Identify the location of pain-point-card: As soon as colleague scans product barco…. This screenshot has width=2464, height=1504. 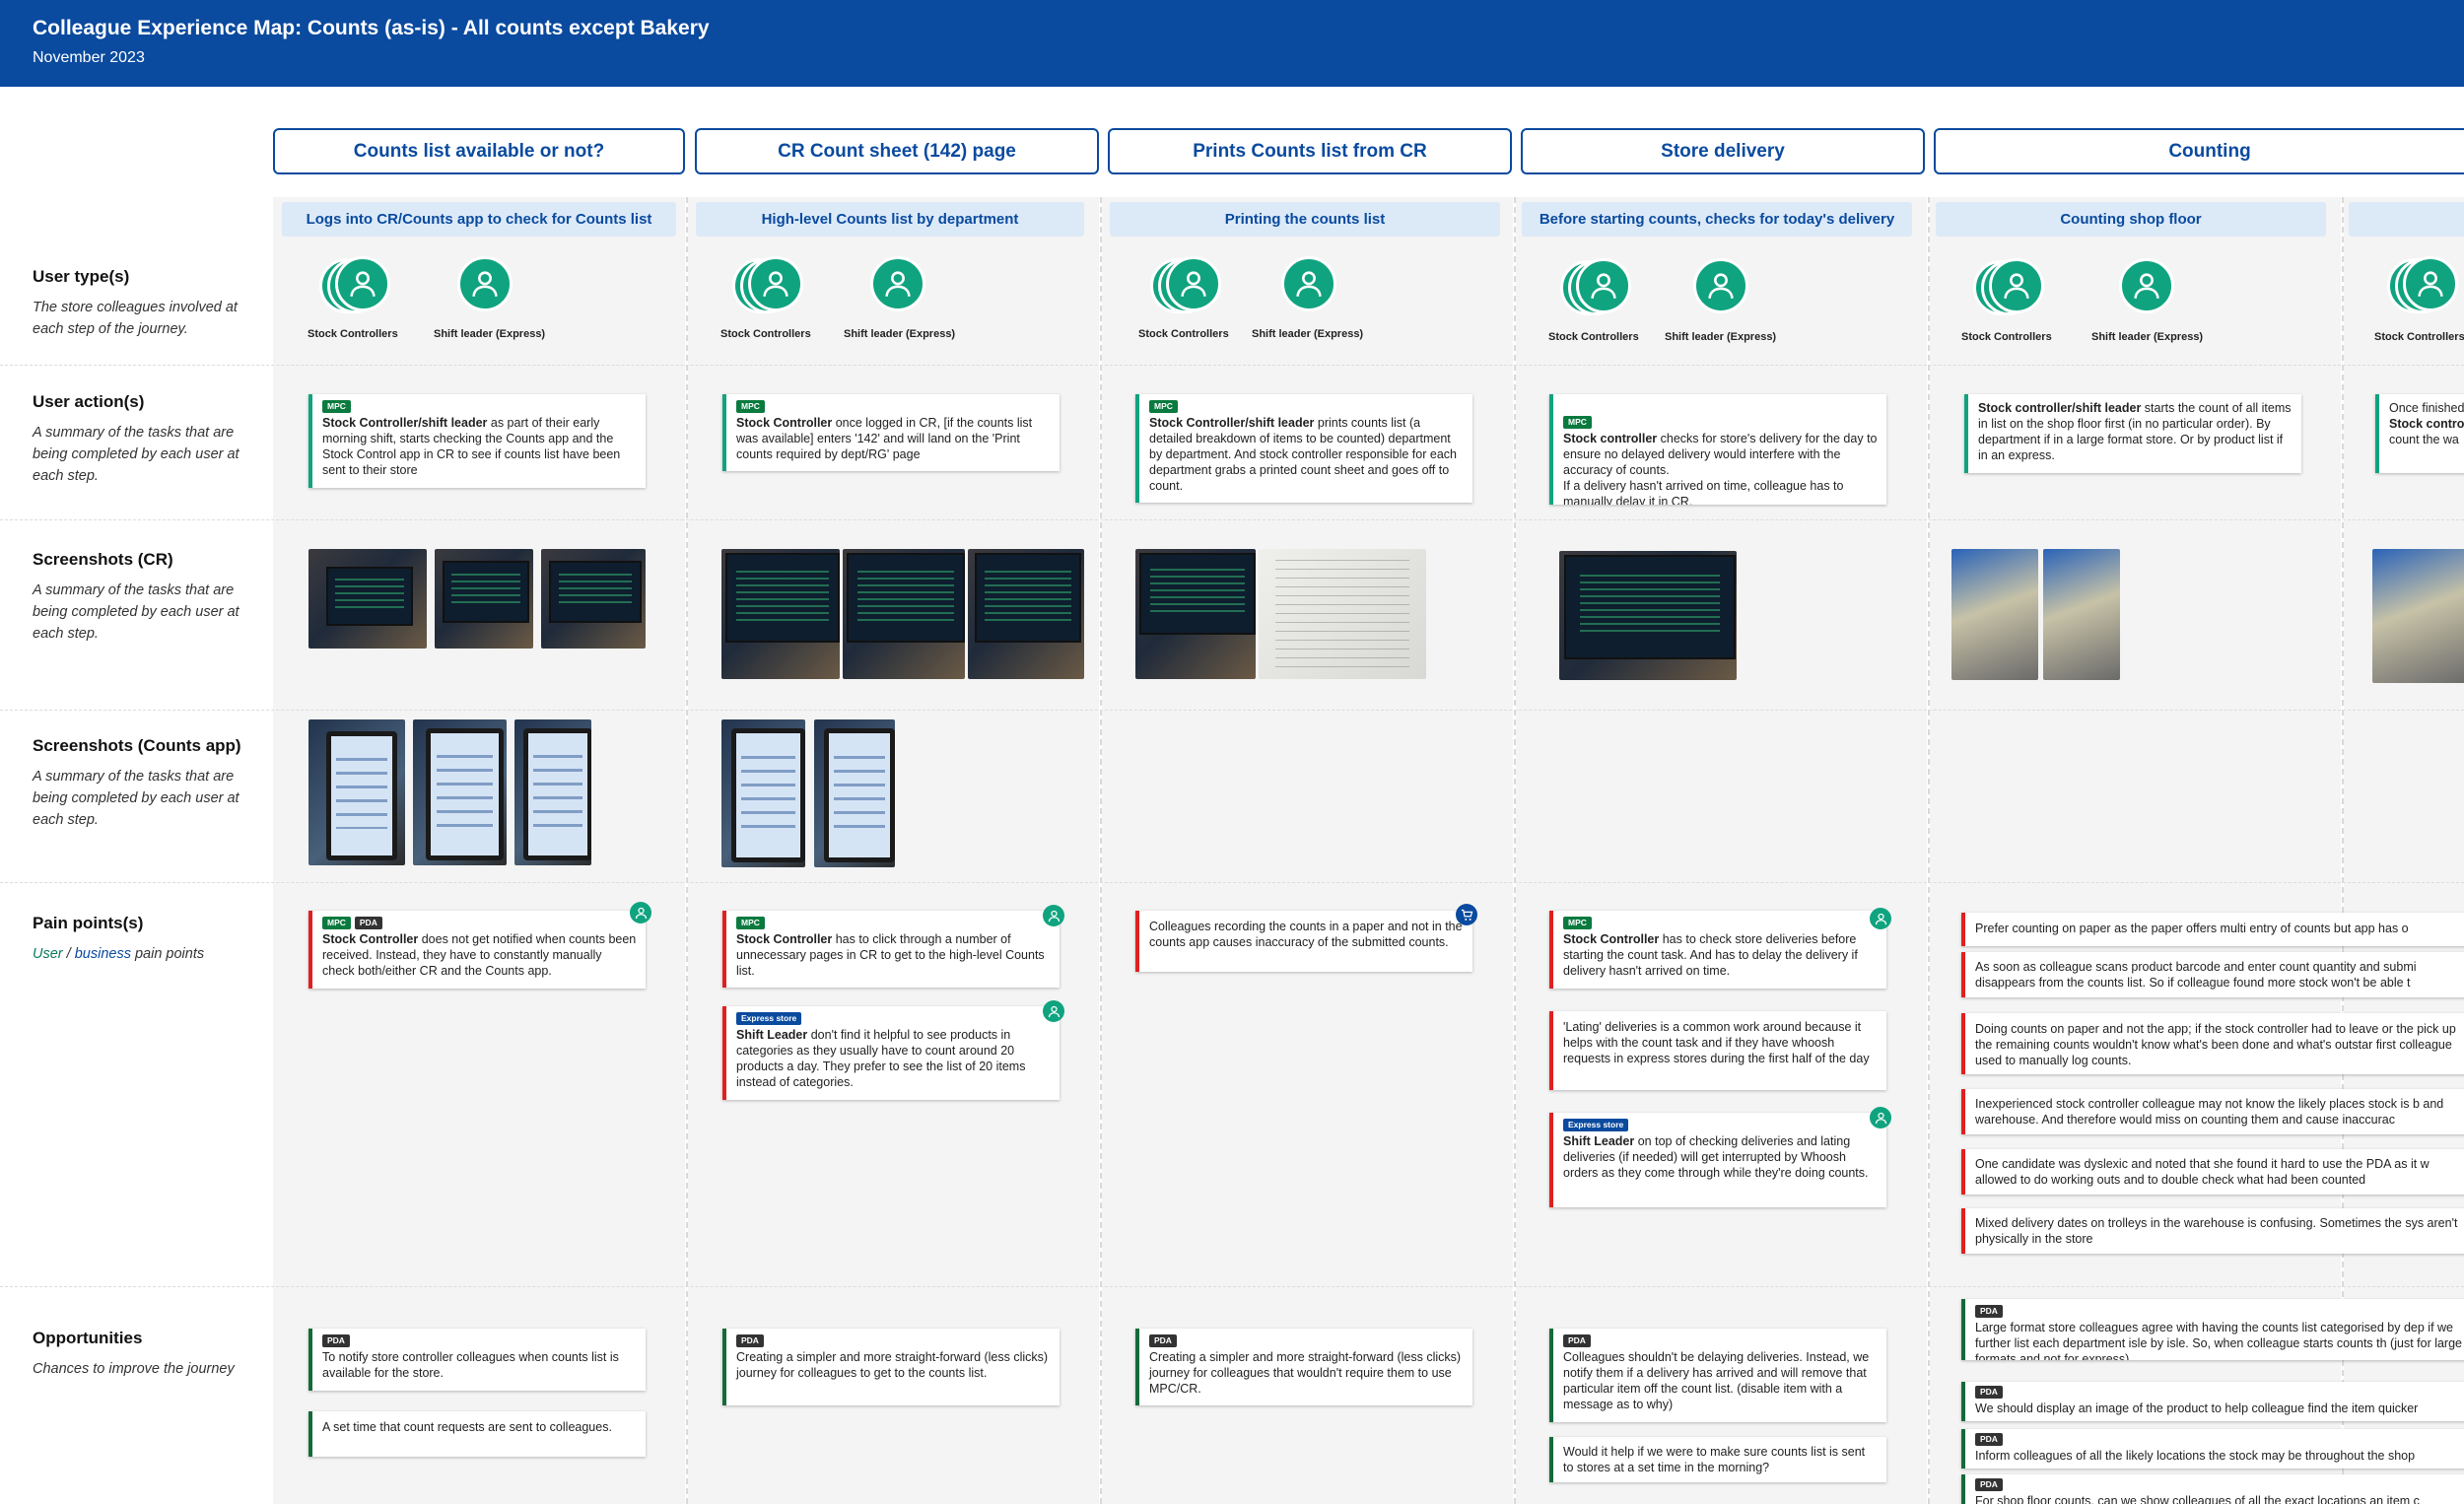
(2212, 974).